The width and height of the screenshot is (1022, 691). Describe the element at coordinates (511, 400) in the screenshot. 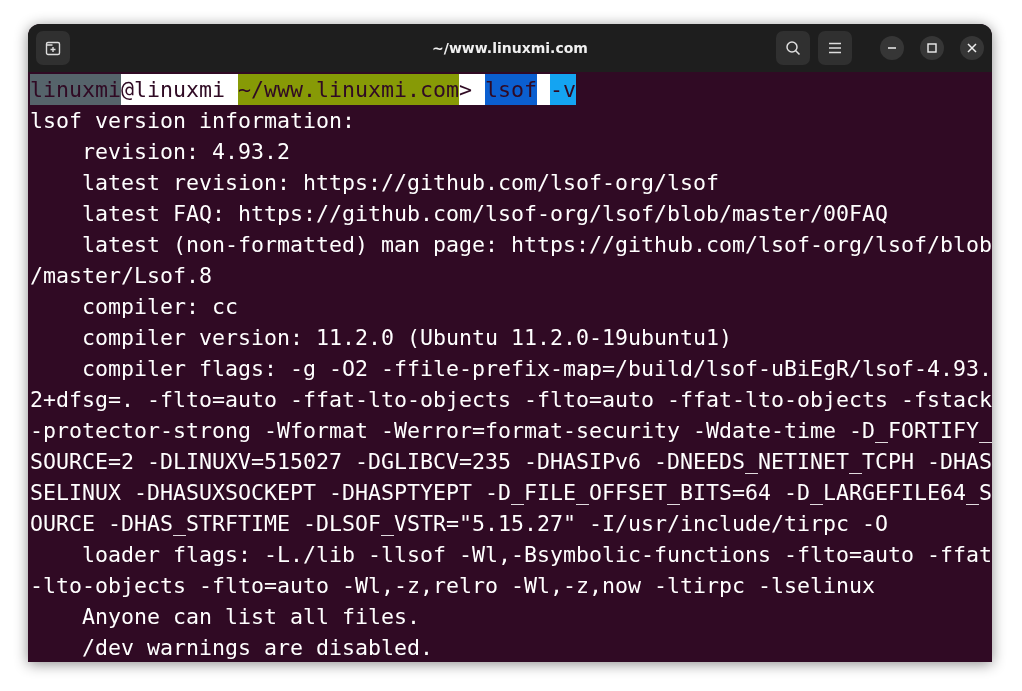

I see `output-line: 2+dfsg=. -flto=auto -ffat-lto-objects -flto=auto -ffat-lto-objects -fstack` at that location.